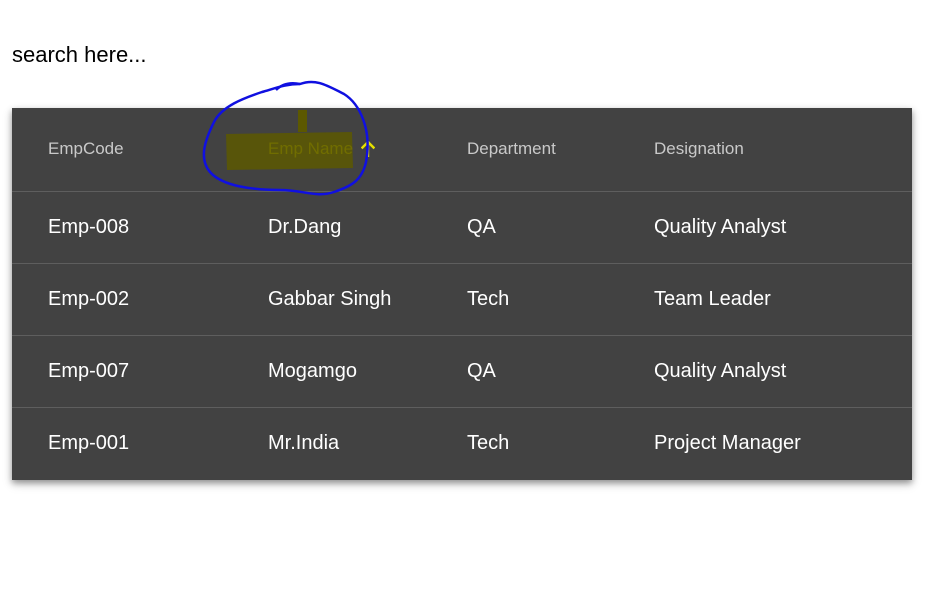 The height and width of the screenshot is (609, 948). I want to click on sort-header-empname: Emp Name, so click(322, 149).